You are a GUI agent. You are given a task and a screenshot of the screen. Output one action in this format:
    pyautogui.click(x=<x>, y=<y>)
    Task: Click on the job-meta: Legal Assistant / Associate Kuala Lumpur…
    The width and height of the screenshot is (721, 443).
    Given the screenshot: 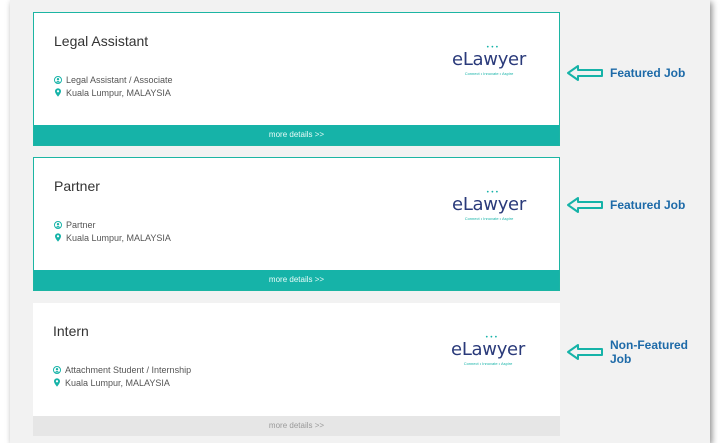 What is the action you would take?
    pyautogui.click(x=113, y=86)
    